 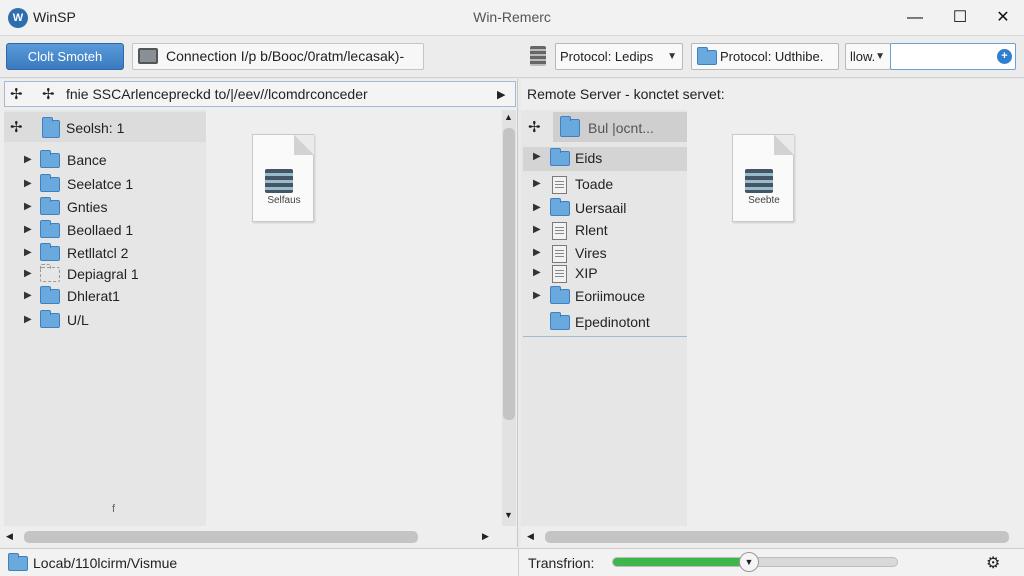 What do you see at coordinates (87, 207) in the screenshot?
I see `tree-item-label: Gnties` at bounding box center [87, 207].